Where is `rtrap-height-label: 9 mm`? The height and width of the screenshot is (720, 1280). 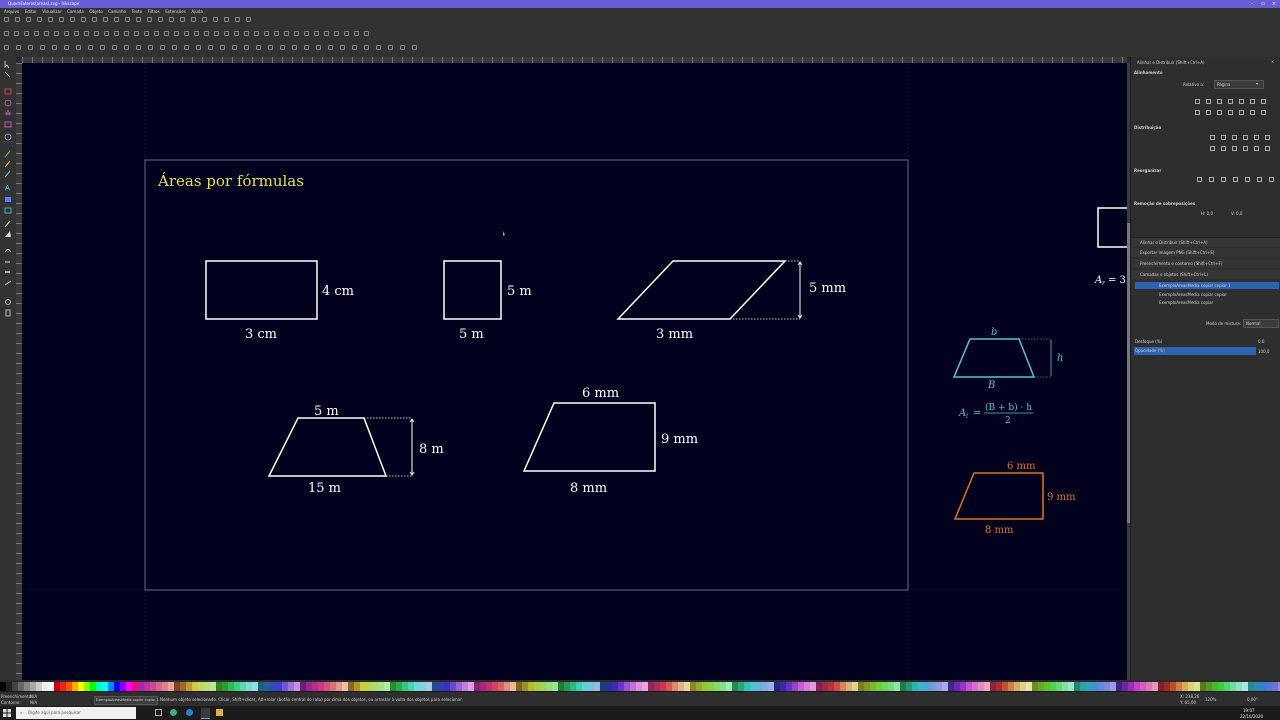 rtrap-height-label: 9 mm is located at coordinates (679, 439).